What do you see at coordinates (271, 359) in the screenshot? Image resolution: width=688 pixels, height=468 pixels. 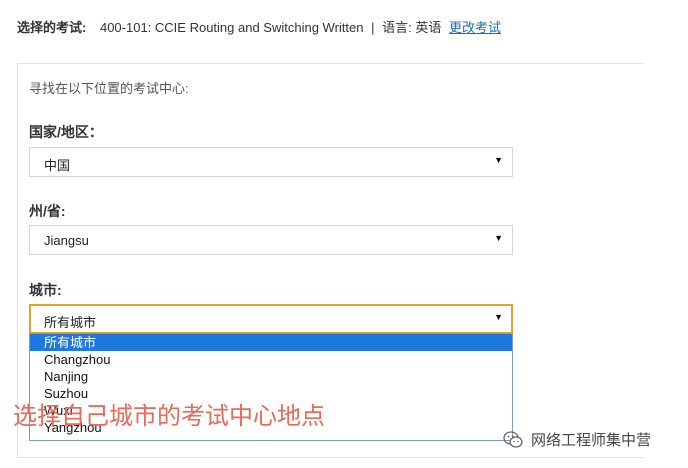 I see `city-option-changzhou: Changzhou` at bounding box center [271, 359].